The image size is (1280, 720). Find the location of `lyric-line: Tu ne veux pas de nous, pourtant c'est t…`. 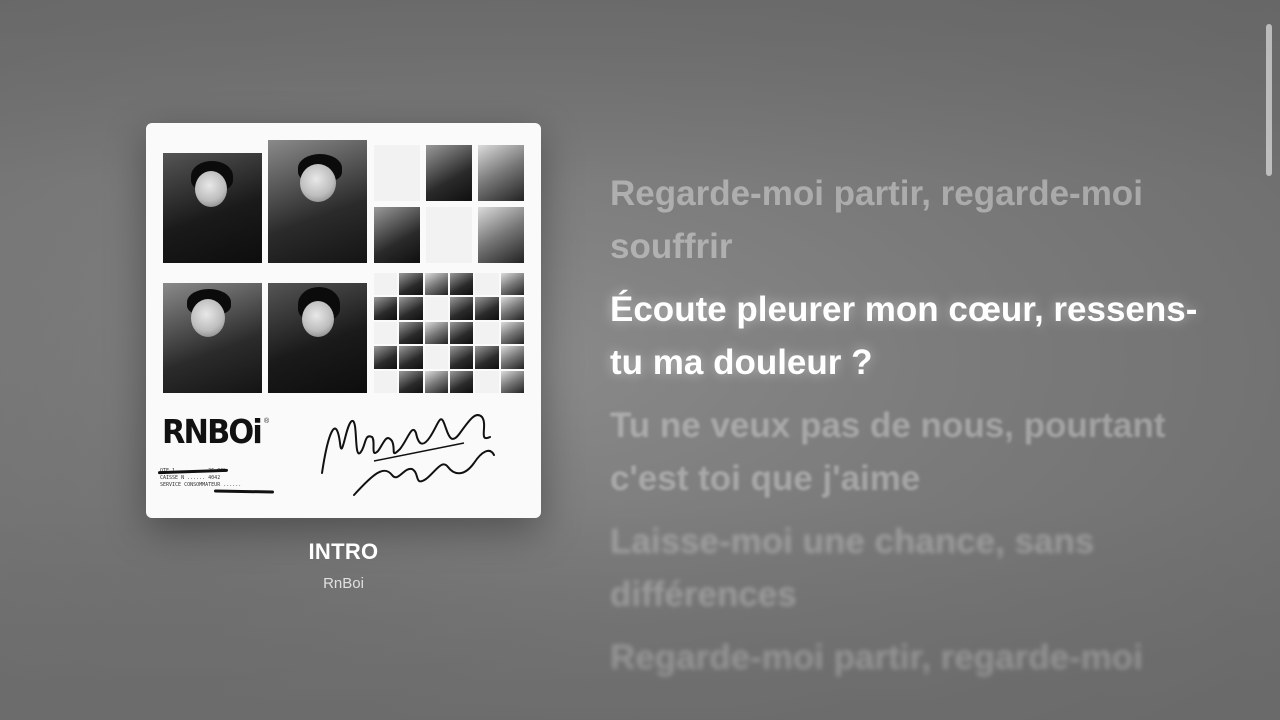

lyric-line: Tu ne veux pas de nous, pourtant c'est t… is located at coordinates (910, 452).